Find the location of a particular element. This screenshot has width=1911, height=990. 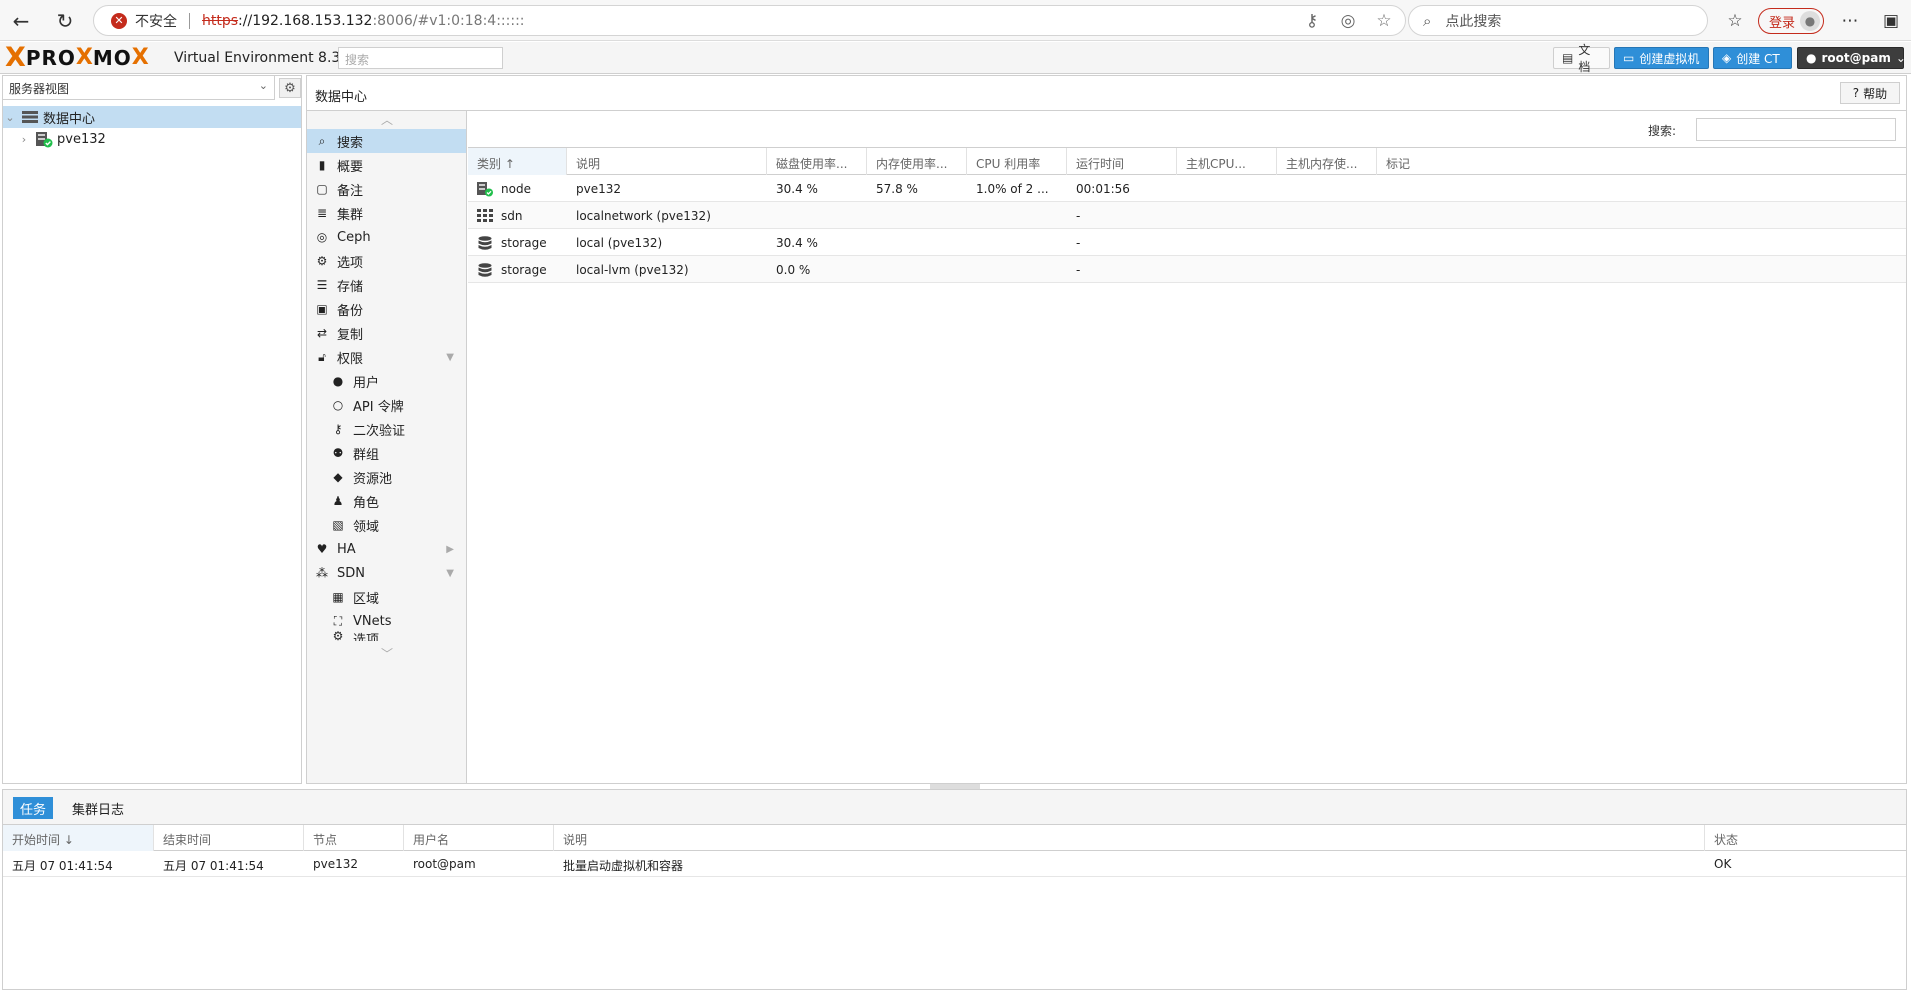

help-button: ? 帮助 is located at coordinates (1870, 93).